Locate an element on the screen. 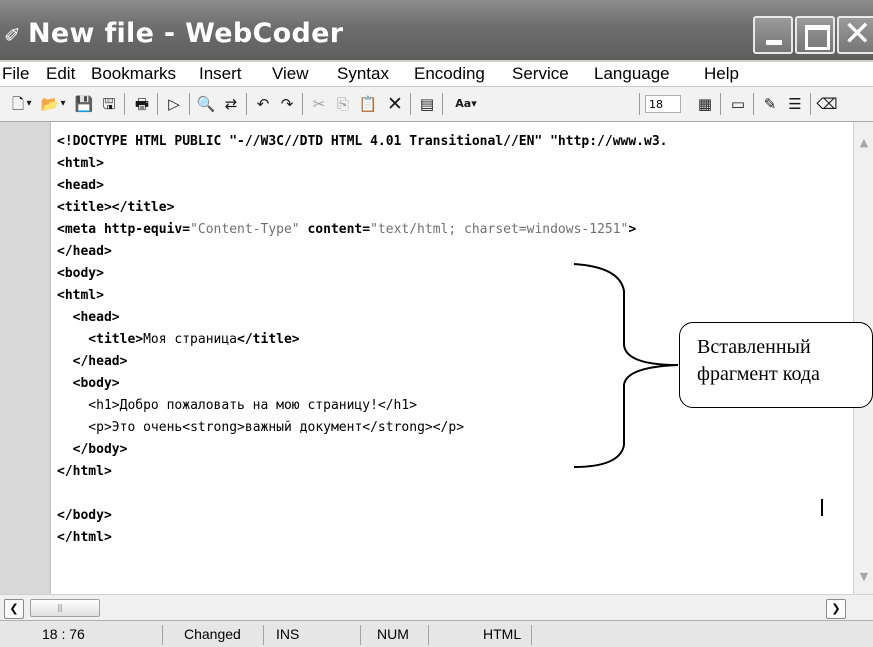  copy-icon: ⎘ is located at coordinates (343, 104).